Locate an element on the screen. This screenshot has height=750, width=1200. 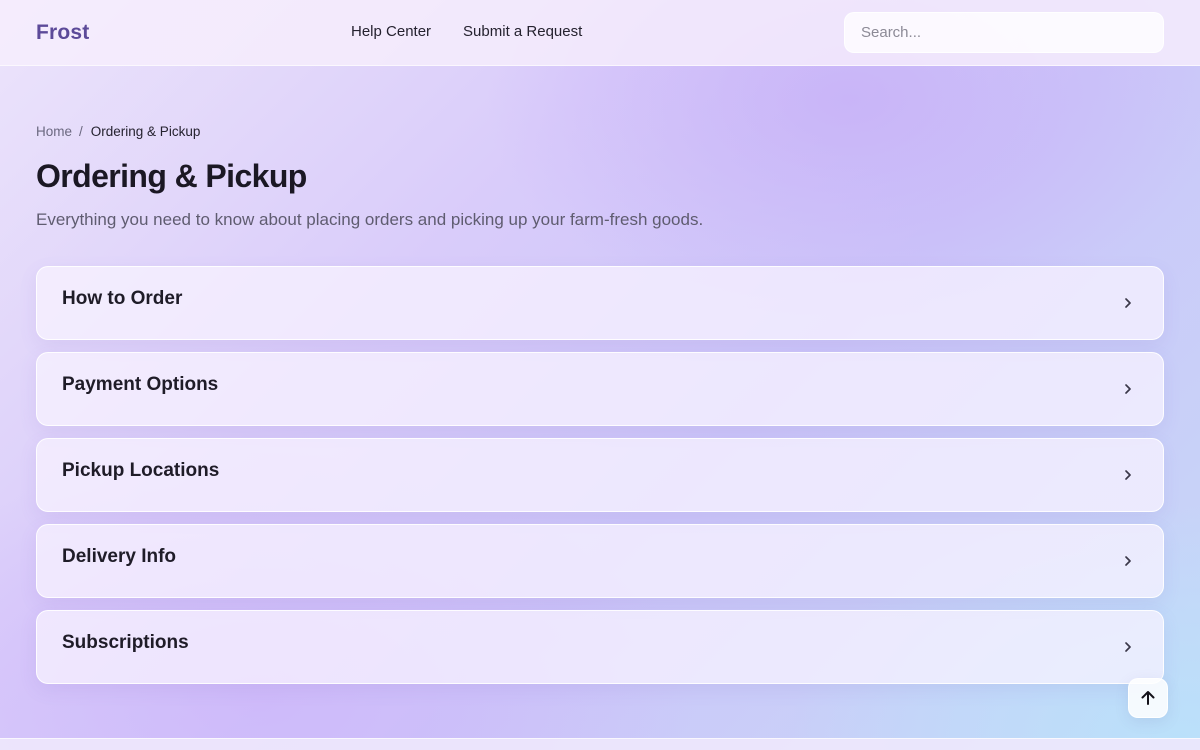
nav-link-help-center: Help Center is located at coordinates (391, 31).